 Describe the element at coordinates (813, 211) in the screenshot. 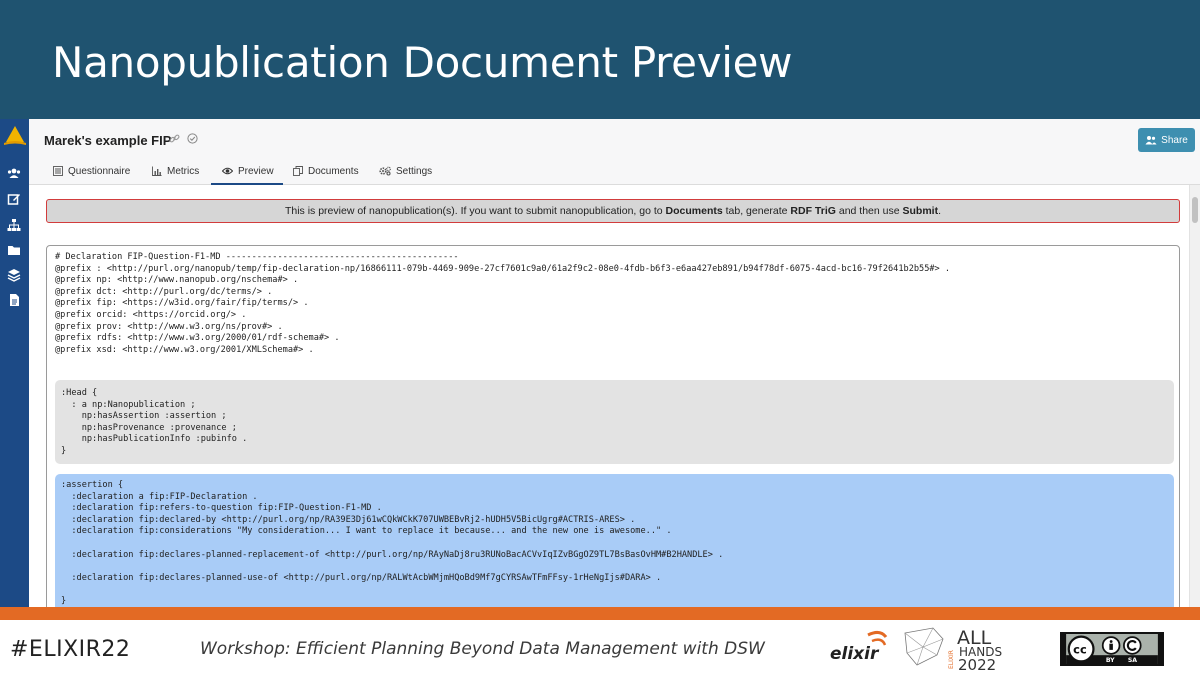

I see `alert-bold-rdf-trig: RDF TriG` at that location.